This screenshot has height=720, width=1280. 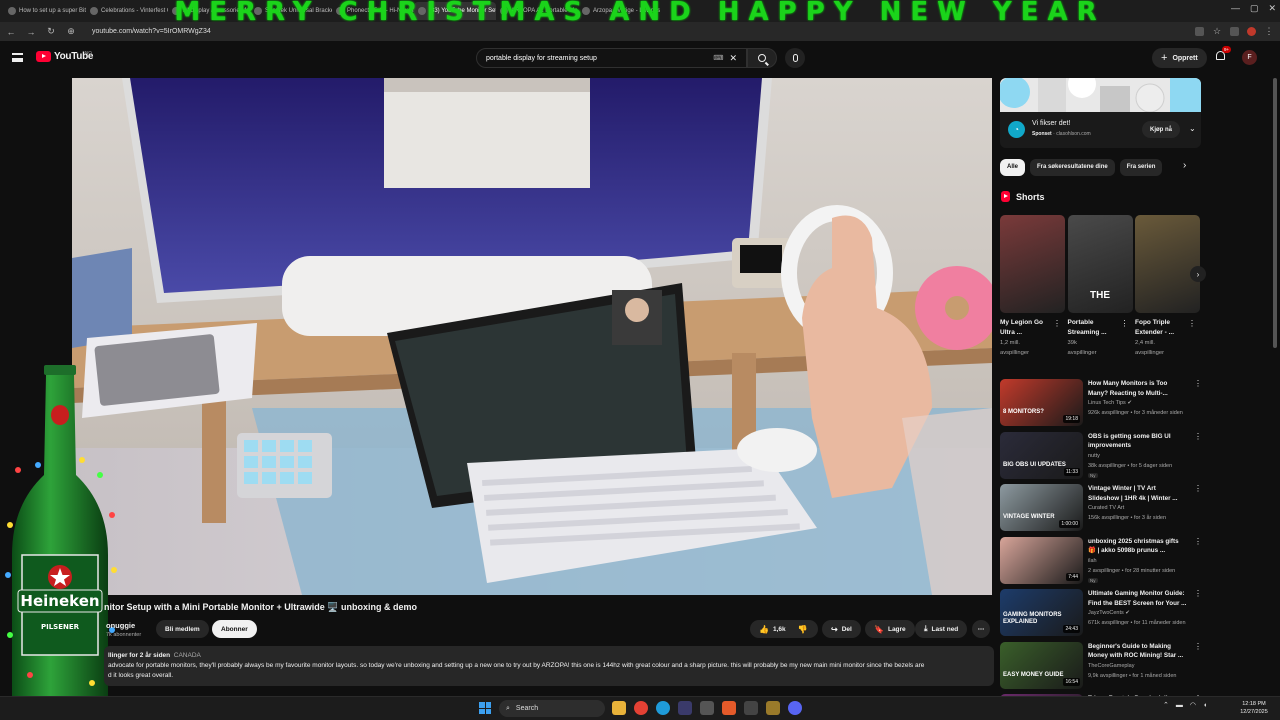 What do you see at coordinates (541, 58) in the screenshot?
I see `search-query: portable display for streaming setup` at bounding box center [541, 58].